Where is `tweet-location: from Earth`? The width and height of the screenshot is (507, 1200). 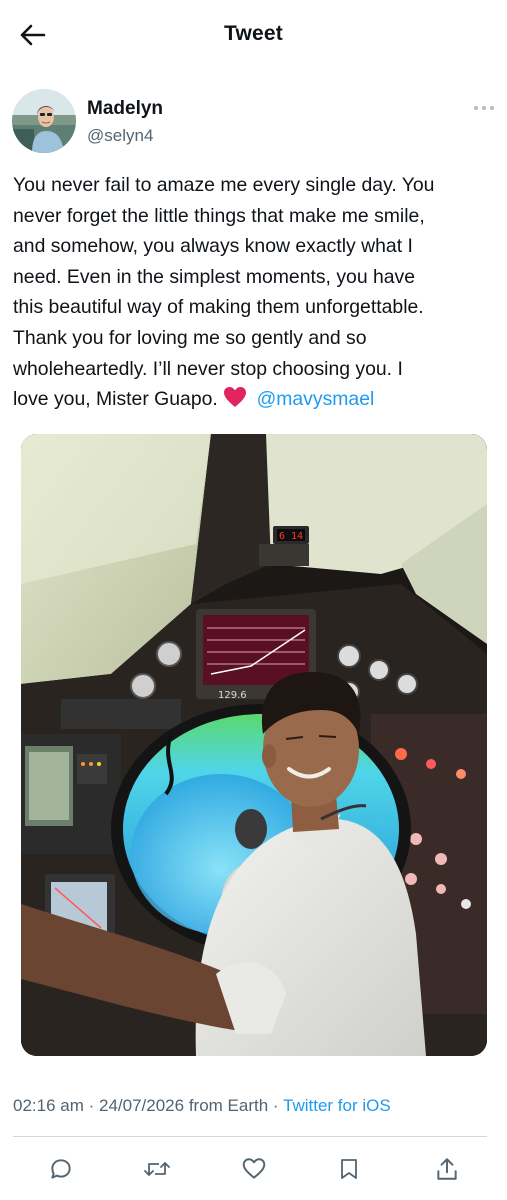
tweet-location: from Earth is located at coordinates (226, 1105).